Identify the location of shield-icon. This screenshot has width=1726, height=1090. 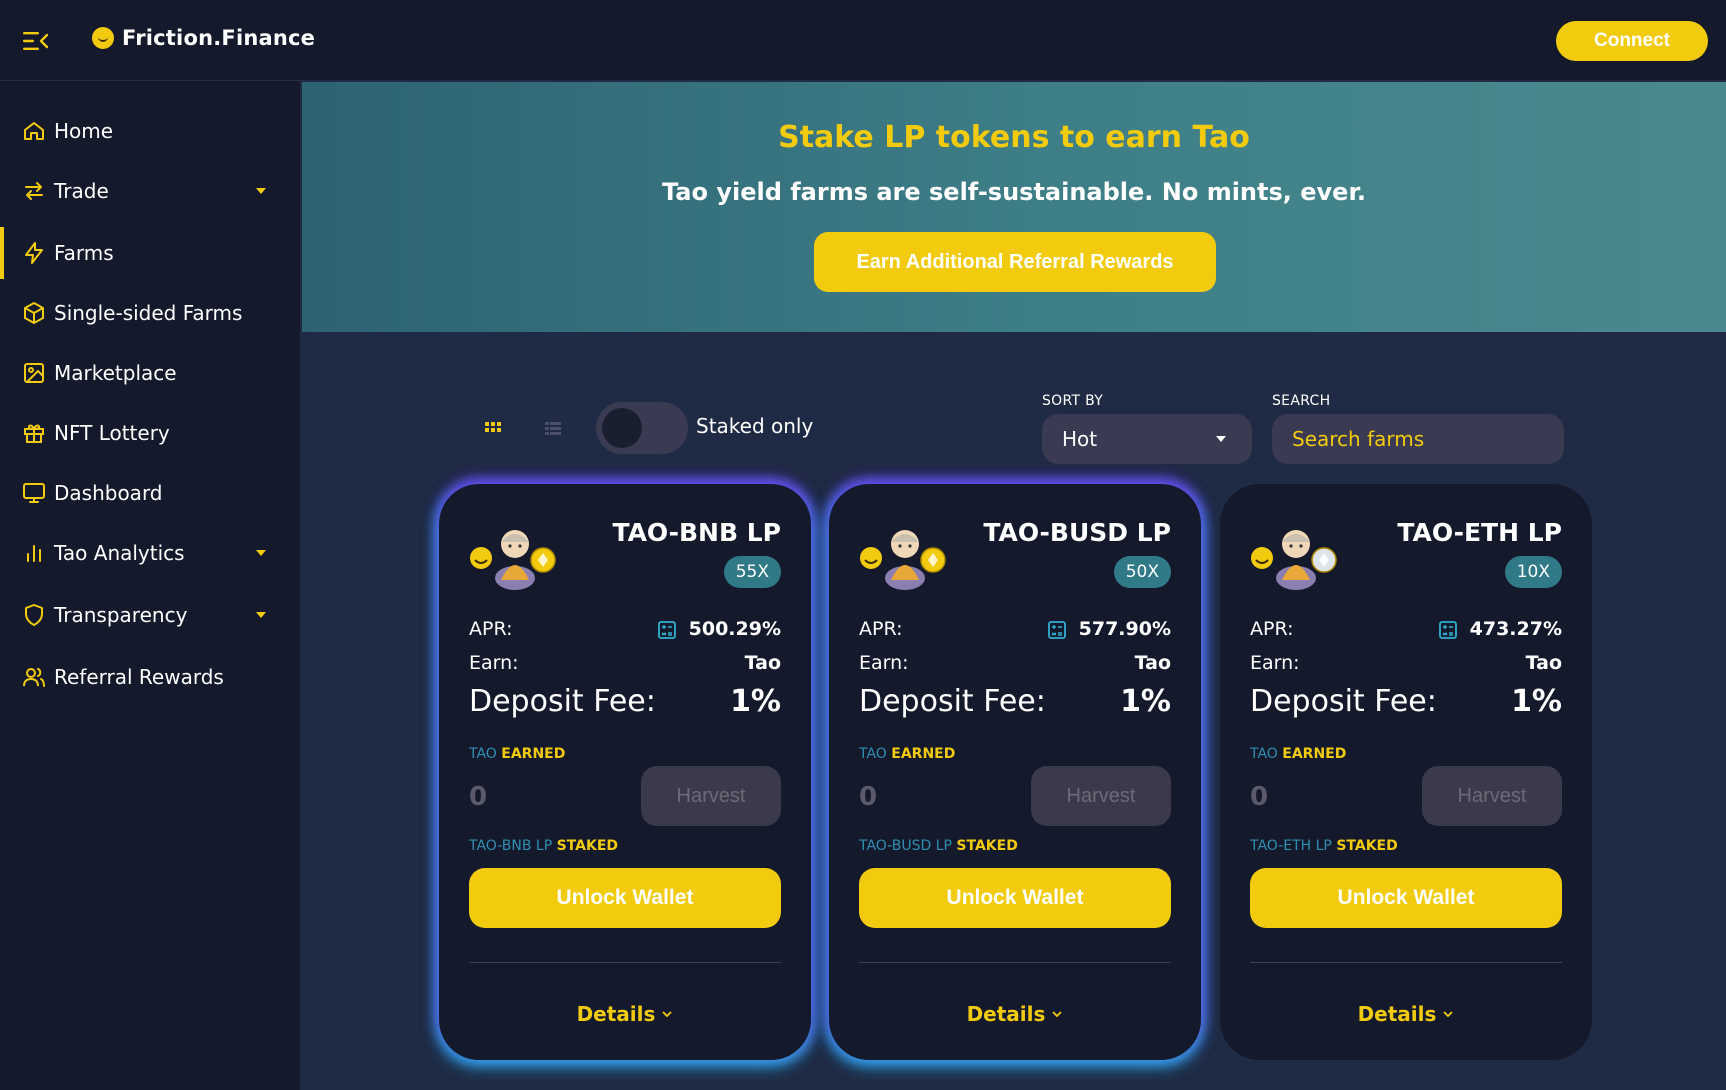
(34, 615).